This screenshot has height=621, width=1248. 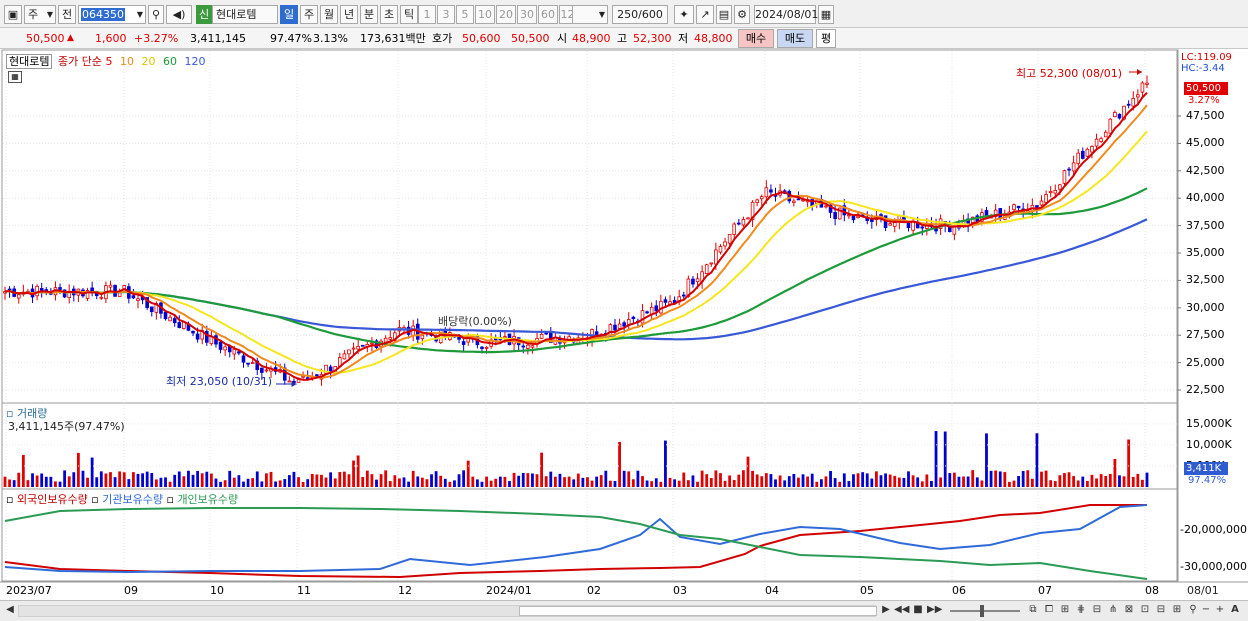 What do you see at coordinates (1033, 611) in the screenshot?
I see `tool-icon: ⧉` at bounding box center [1033, 611].